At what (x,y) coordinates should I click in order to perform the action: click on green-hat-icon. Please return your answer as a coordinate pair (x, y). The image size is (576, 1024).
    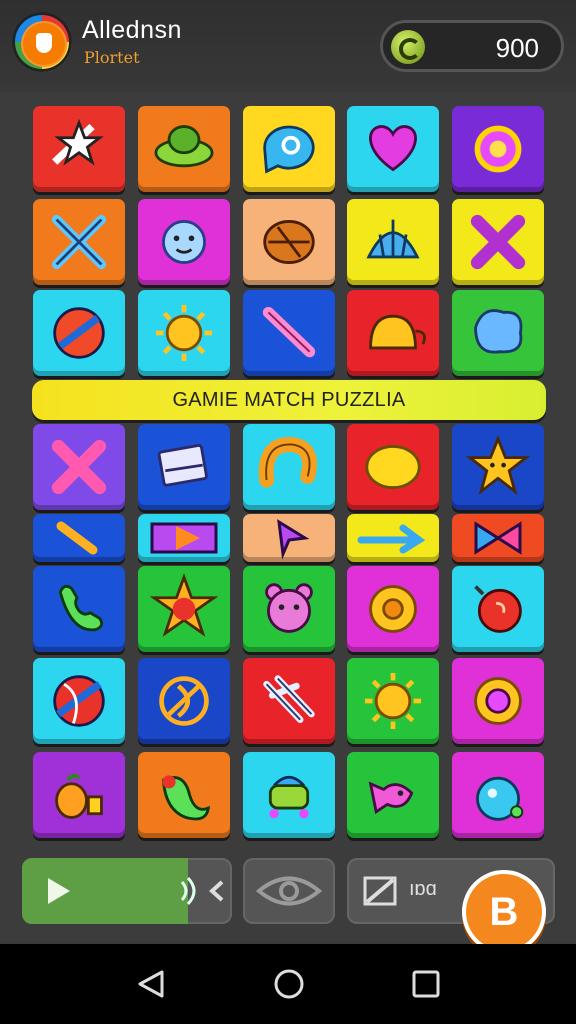
    Looking at the image, I should click on (184, 146).